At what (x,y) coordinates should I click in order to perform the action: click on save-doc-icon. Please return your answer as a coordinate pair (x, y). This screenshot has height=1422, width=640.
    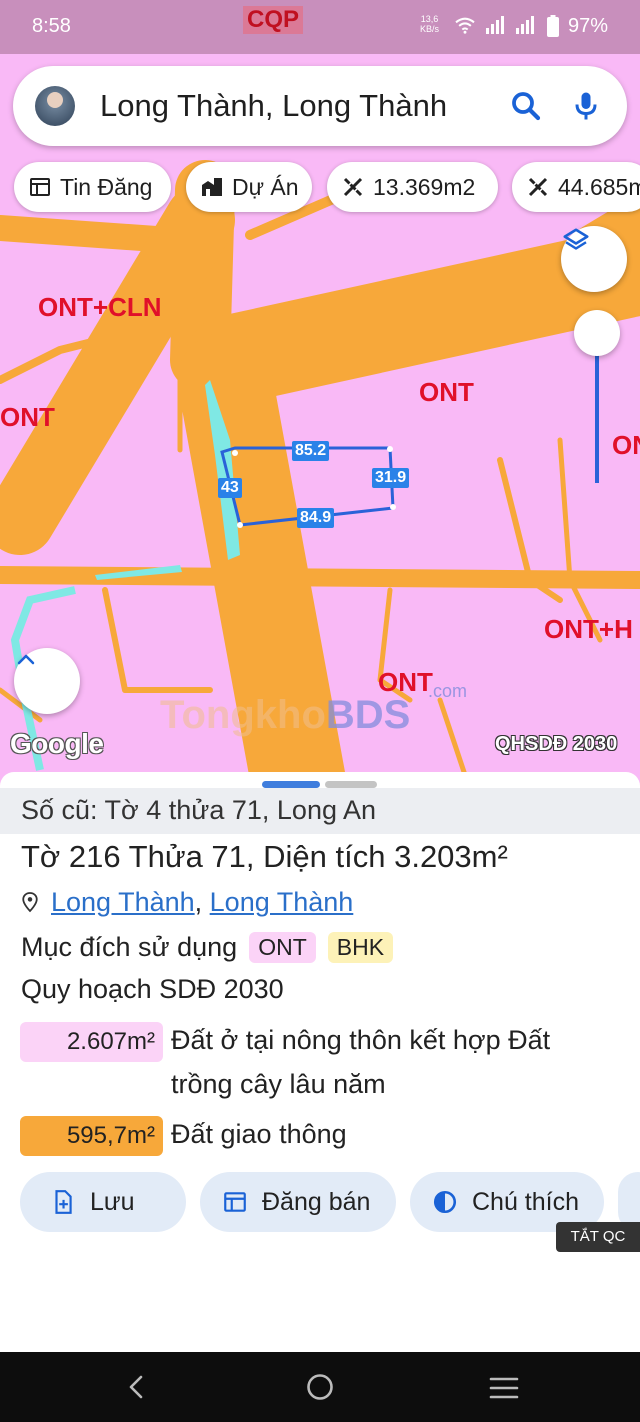
    Looking at the image, I should click on (63, 1202).